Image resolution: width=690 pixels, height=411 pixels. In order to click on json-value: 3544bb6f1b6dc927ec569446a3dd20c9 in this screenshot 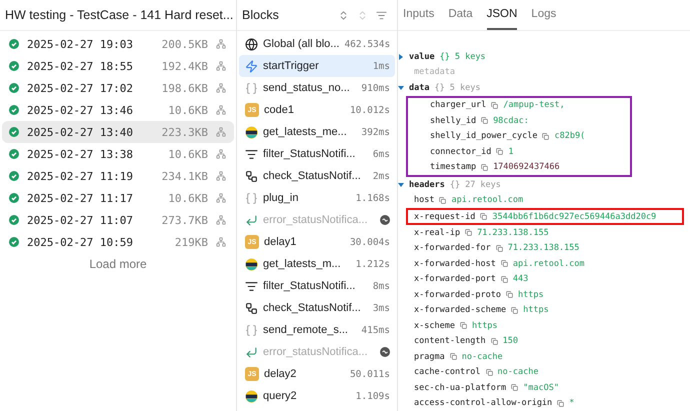, I will do `click(574, 217)`.